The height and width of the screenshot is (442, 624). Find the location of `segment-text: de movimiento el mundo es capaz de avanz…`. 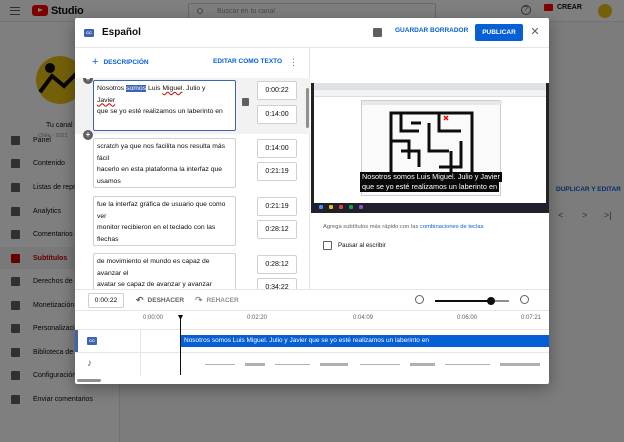

segment-text: de movimiento el mundo es capaz de avanz… is located at coordinates (153, 267).